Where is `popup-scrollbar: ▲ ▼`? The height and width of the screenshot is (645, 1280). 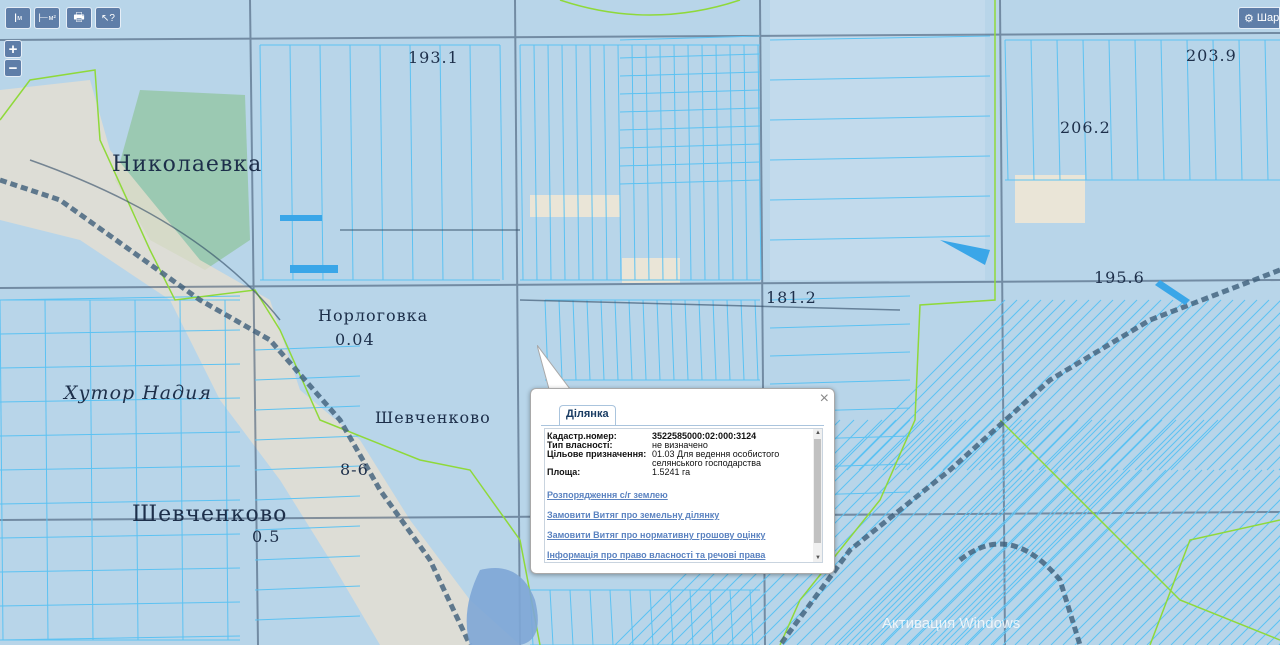 popup-scrollbar: ▲ ▼ is located at coordinates (817, 495).